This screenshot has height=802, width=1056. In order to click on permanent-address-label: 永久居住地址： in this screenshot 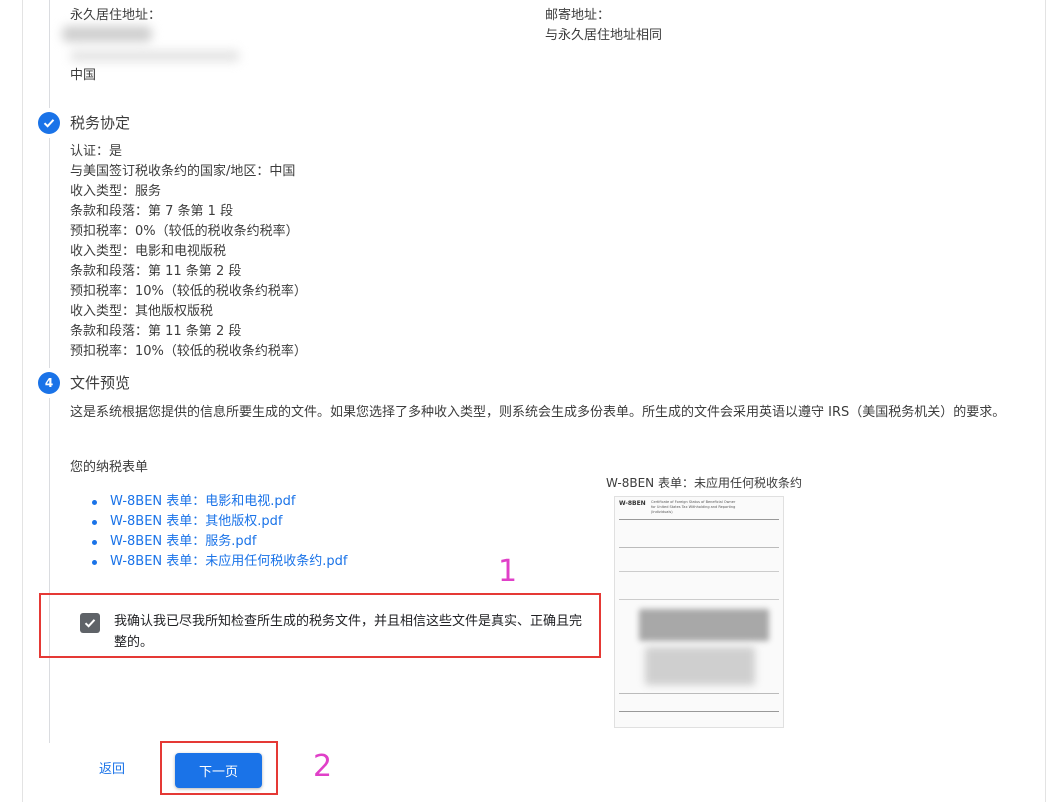, I will do `click(116, 15)`.